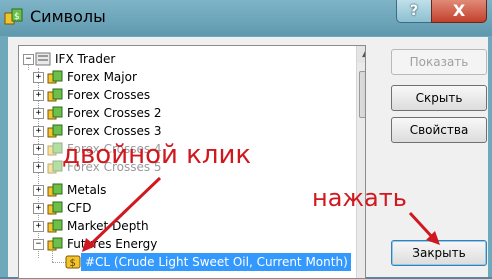  What do you see at coordinates (184, 208) in the screenshot?
I see `tree-item-cfd: + CFD` at bounding box center [184, 208].